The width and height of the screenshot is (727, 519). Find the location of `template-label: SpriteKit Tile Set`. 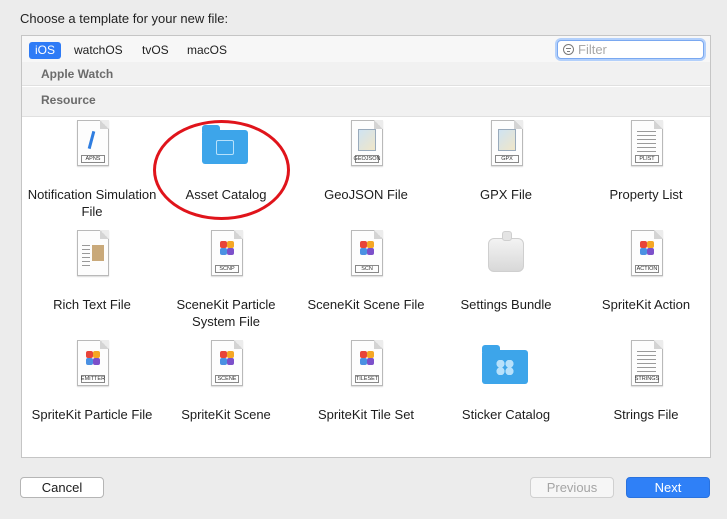

template-label: SpriteKit Tile Set is located at coordinates (366, 414).